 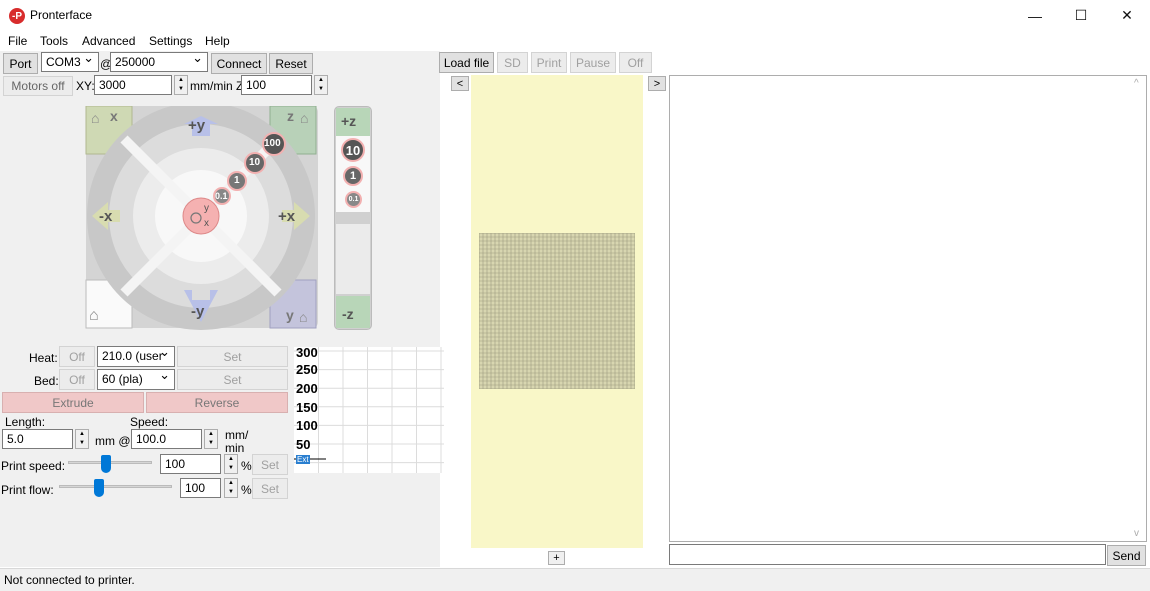 What do you see at coordinates (70, 62) in the screenshot?
I see `port-select: COM3` at bounding box center [70, 62].